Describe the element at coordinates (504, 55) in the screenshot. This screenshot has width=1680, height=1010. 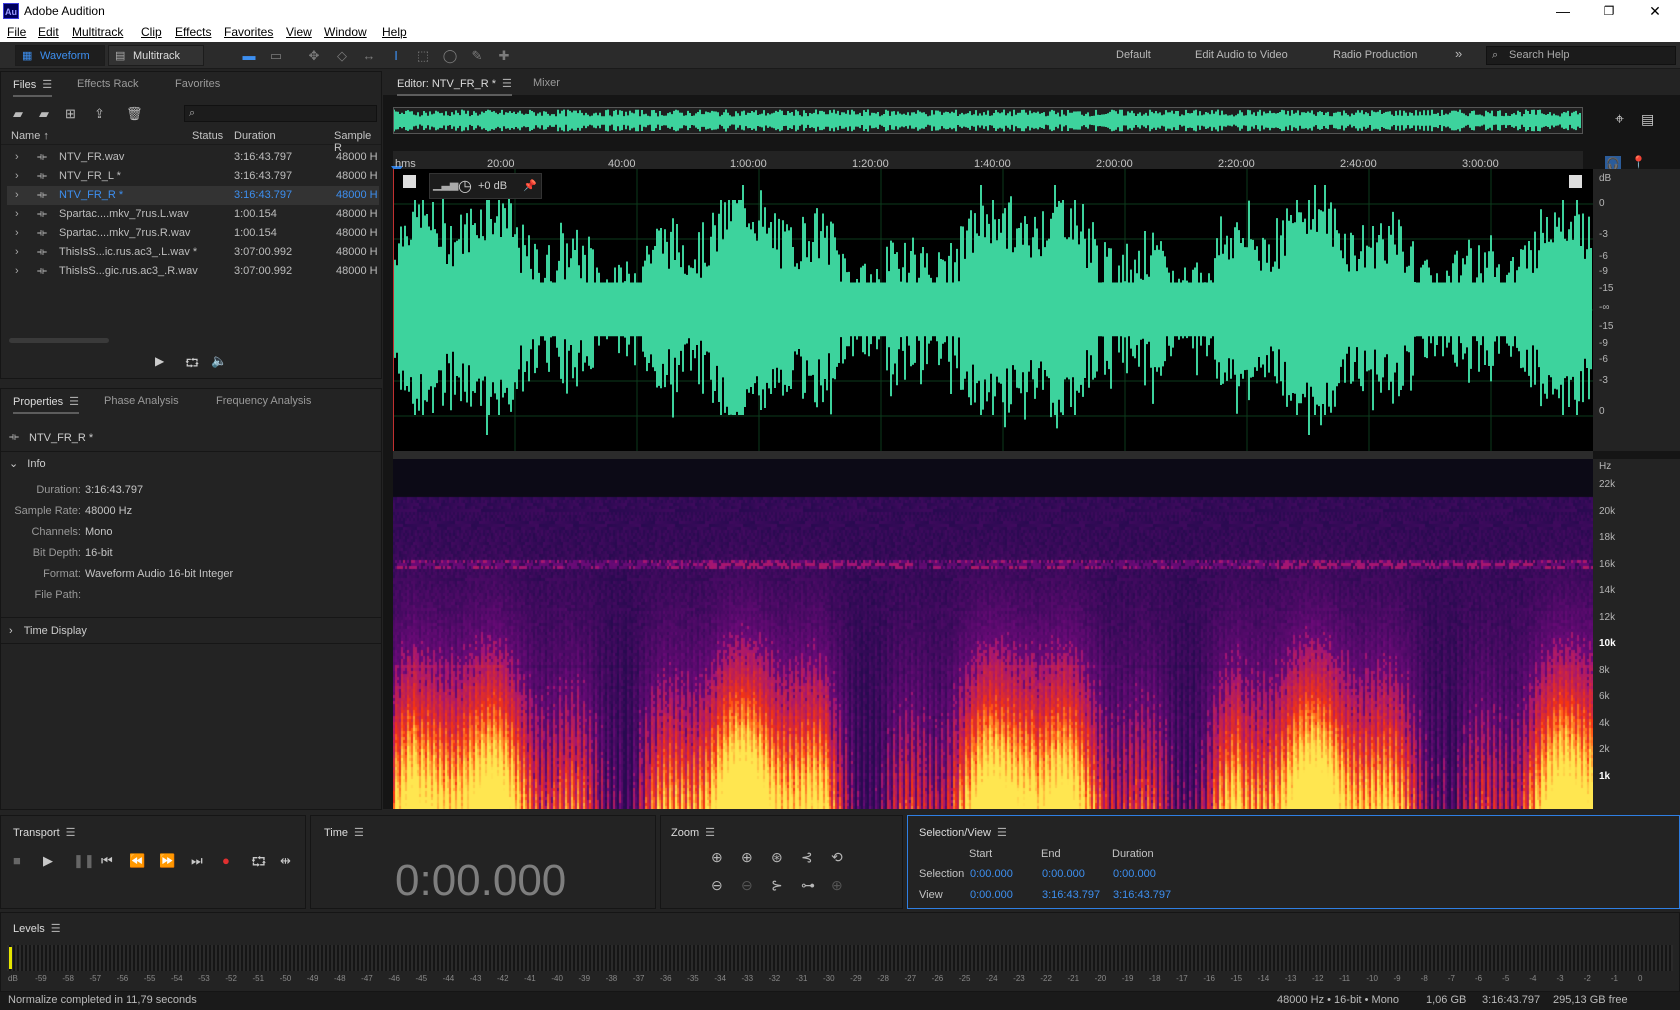
I see `spot-healing-tool-icon: ✚` at that location.